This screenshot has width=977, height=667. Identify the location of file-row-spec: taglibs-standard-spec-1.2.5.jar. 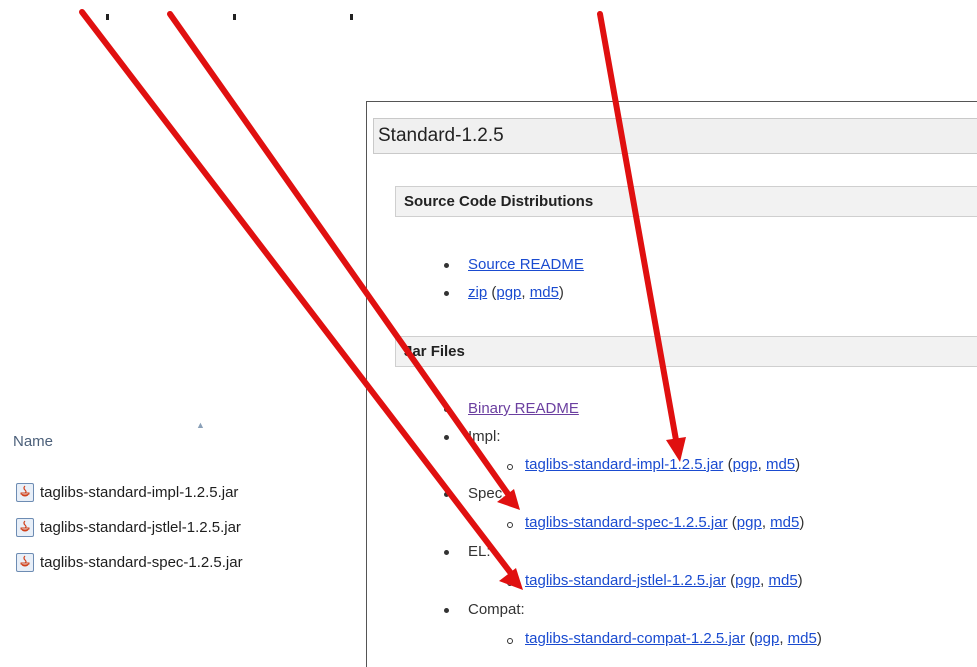
(129, 562).